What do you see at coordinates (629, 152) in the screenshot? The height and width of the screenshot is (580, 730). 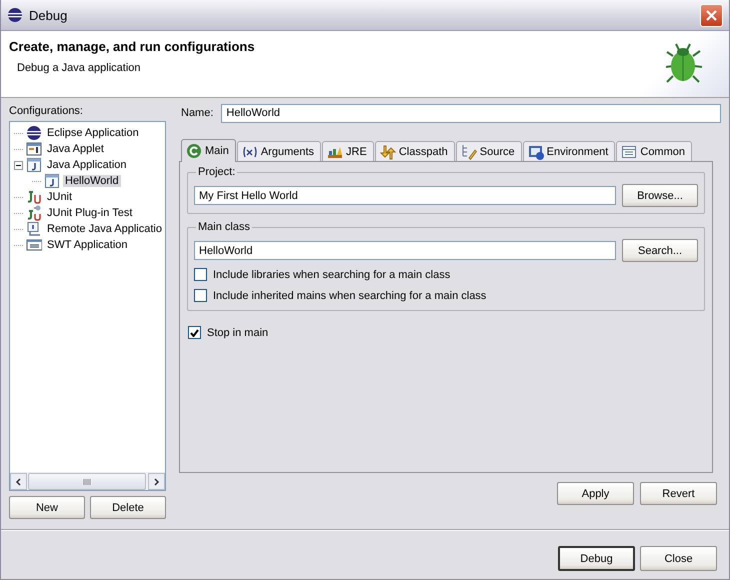 I see `table-icon` at bounding box center [629, 152].